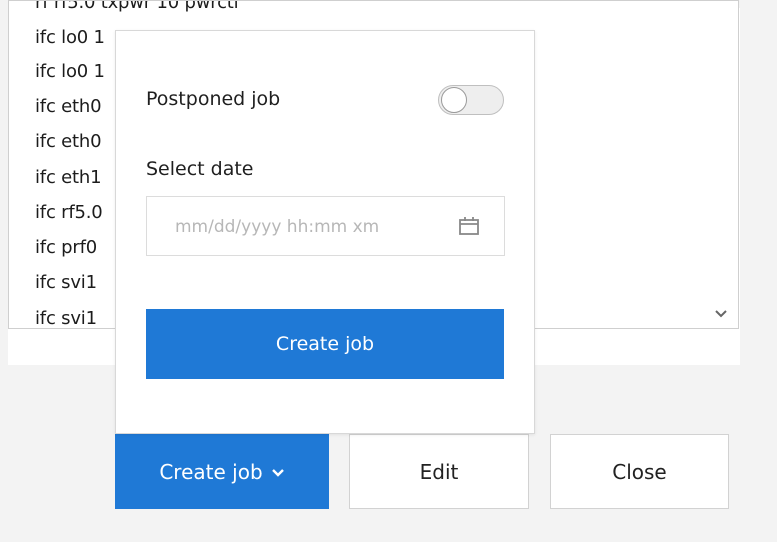  Describe the element at coordinates (213, 99) in the screenshot. I see `postponed-job-label: Postponed job` at that location.